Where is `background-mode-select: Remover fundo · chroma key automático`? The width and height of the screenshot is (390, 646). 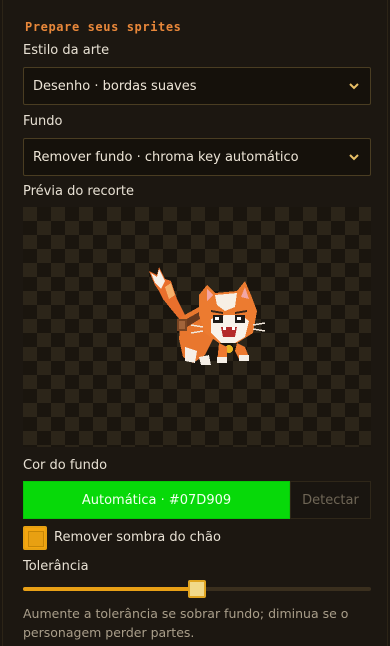
background-mode-select: Remover fundo · chroma key automático is located at coordinates (197, 157).